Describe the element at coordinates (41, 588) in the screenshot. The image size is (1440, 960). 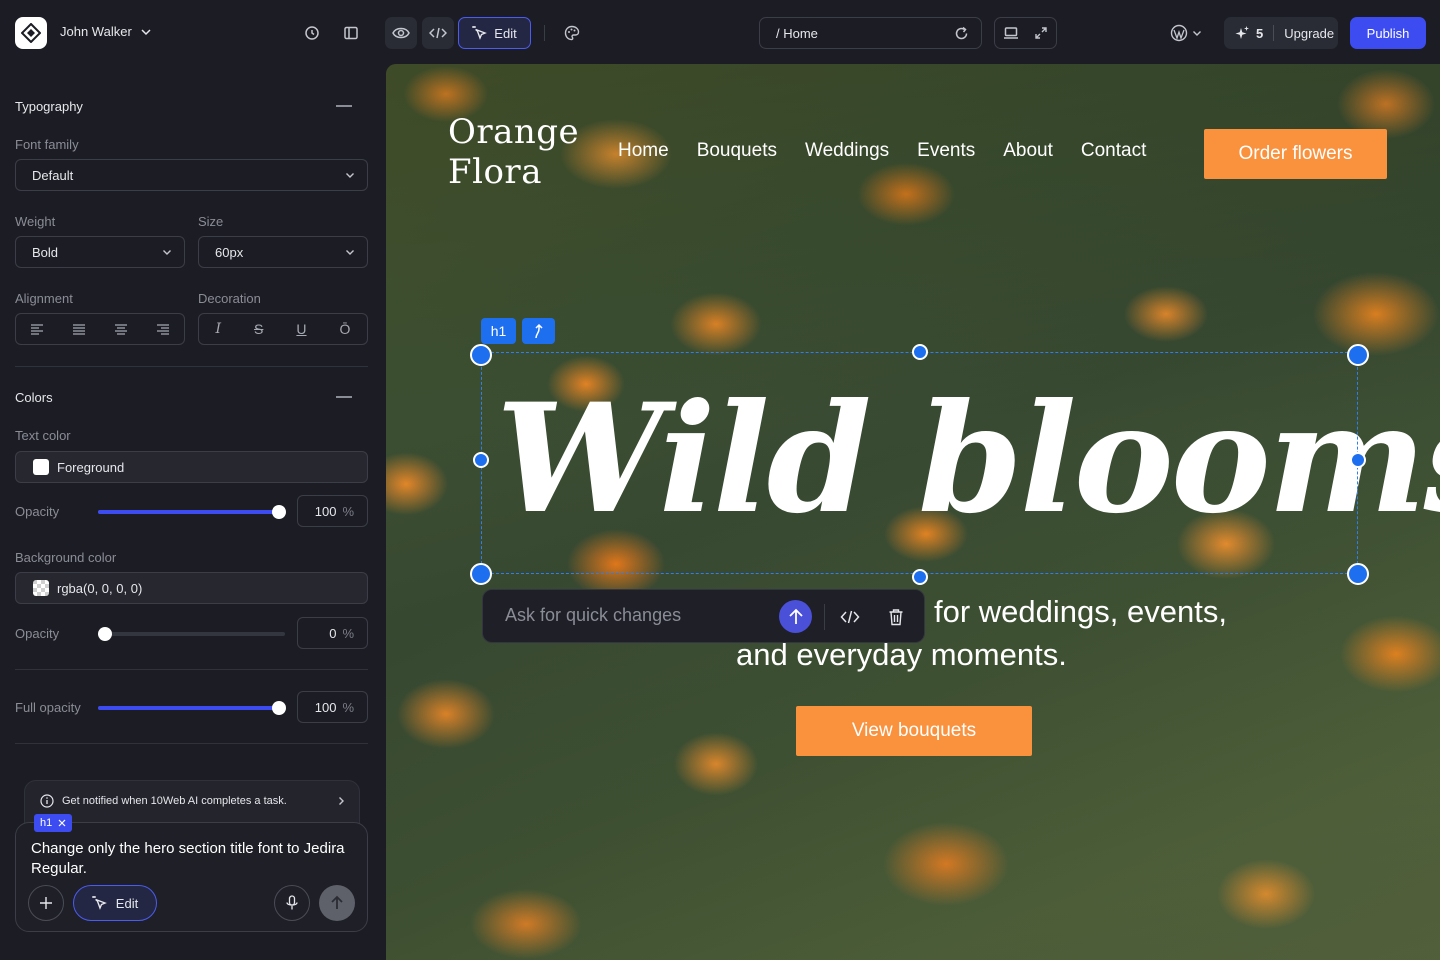
I see `background-color-swatch` at that location.